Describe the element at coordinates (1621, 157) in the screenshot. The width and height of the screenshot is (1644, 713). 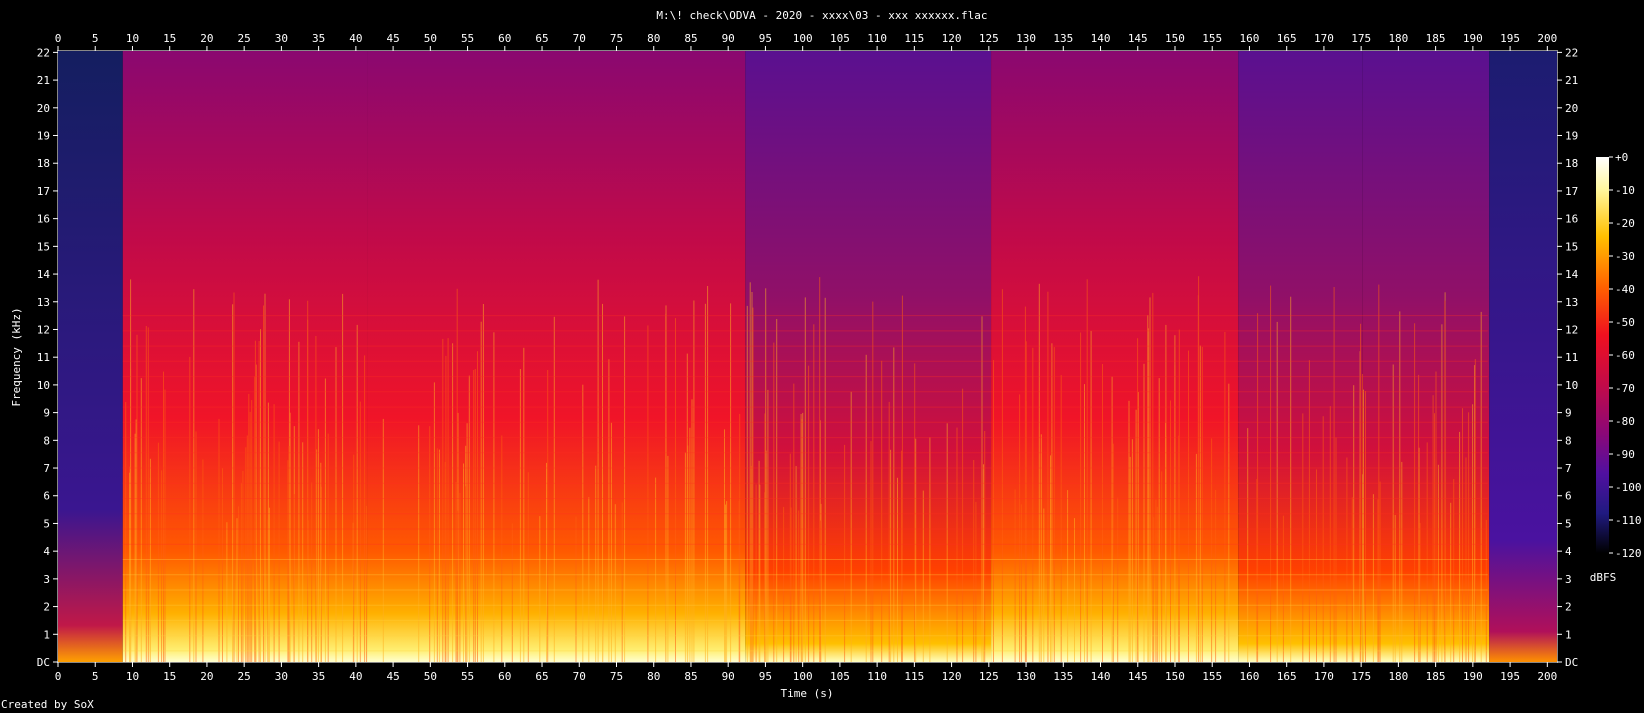
I see `colorbar-tick-label: +0` at that location.